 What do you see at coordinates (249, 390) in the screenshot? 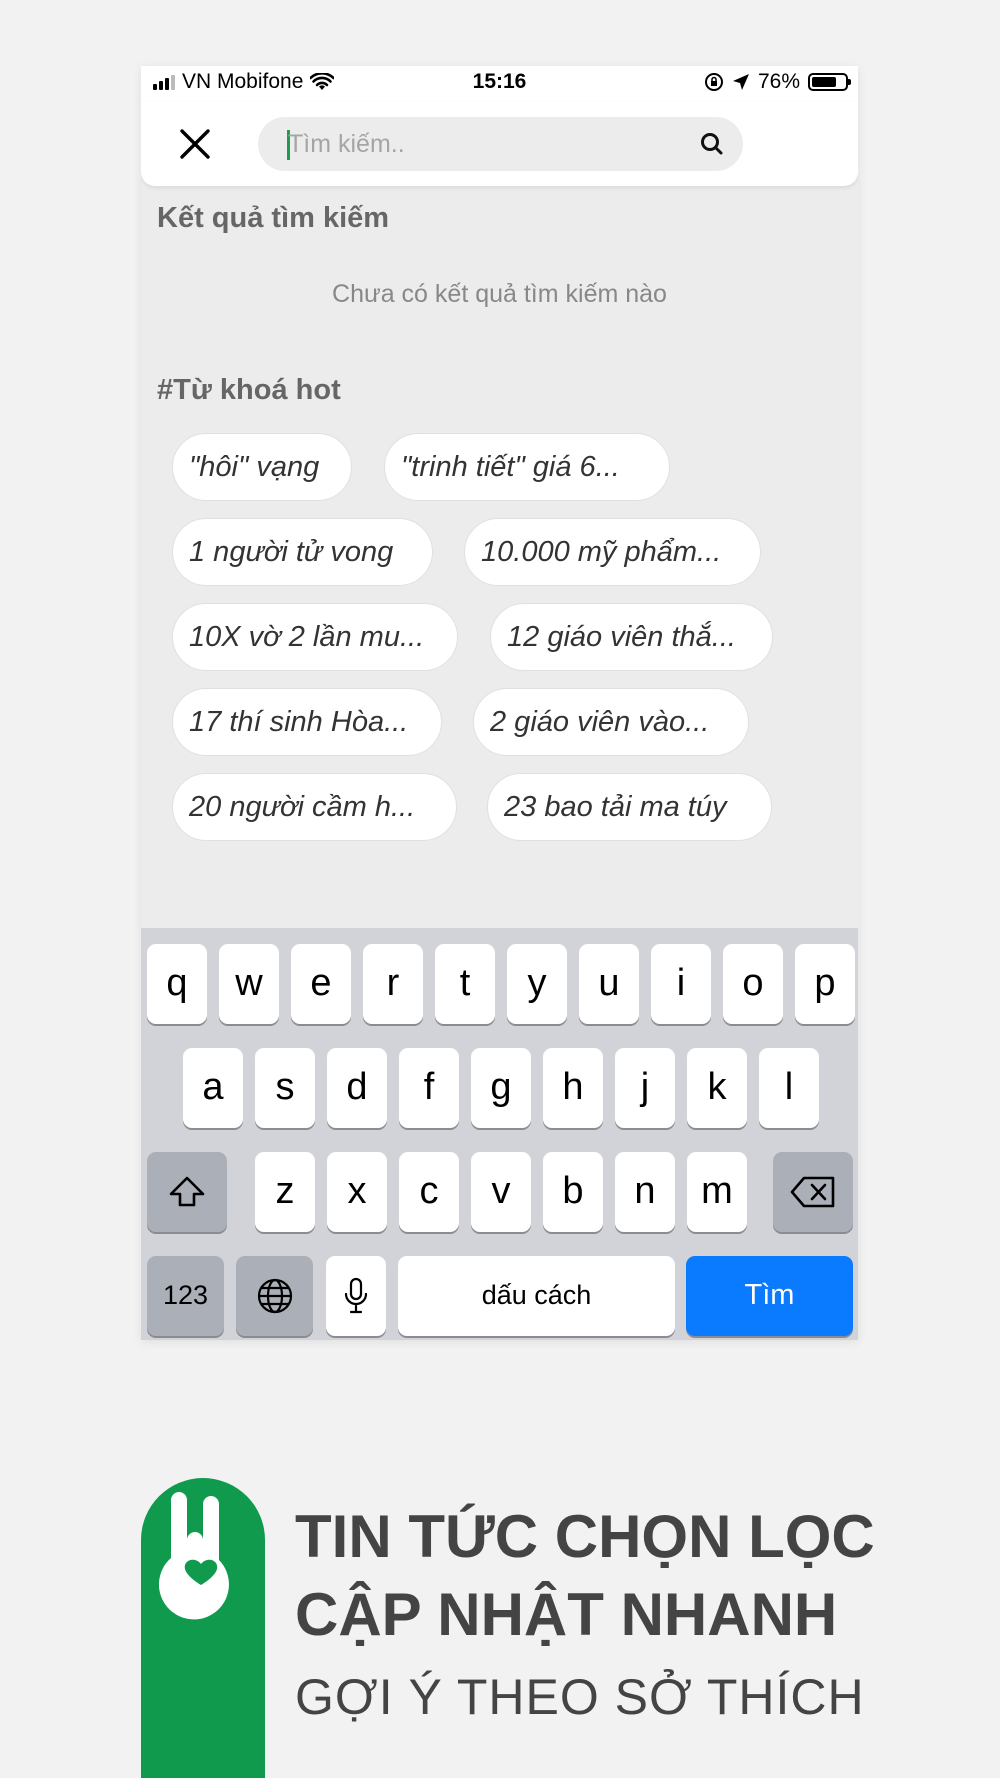
I see `hot-keywords-title: #Từ khoá hot` at bounding box center [249, 390].